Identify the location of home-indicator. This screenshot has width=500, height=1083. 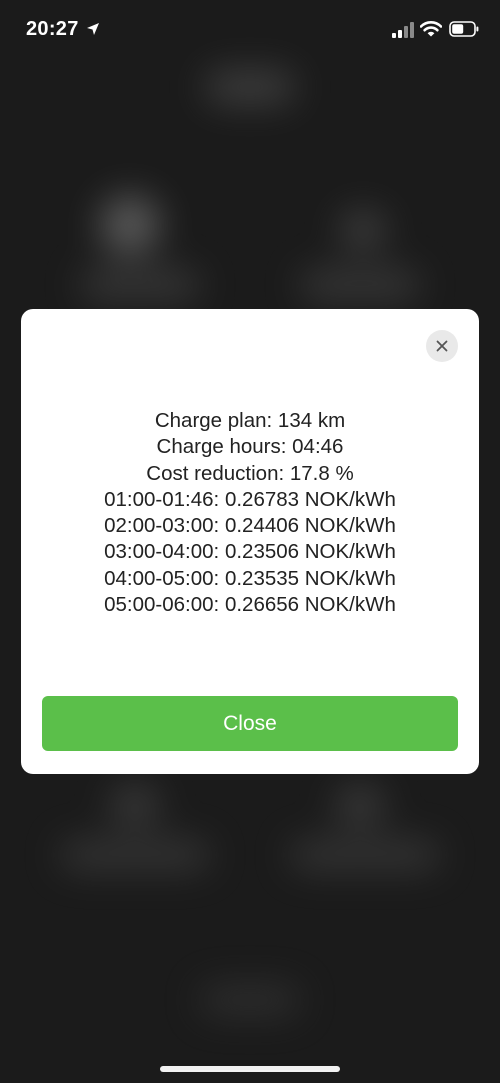
(250, 1069).